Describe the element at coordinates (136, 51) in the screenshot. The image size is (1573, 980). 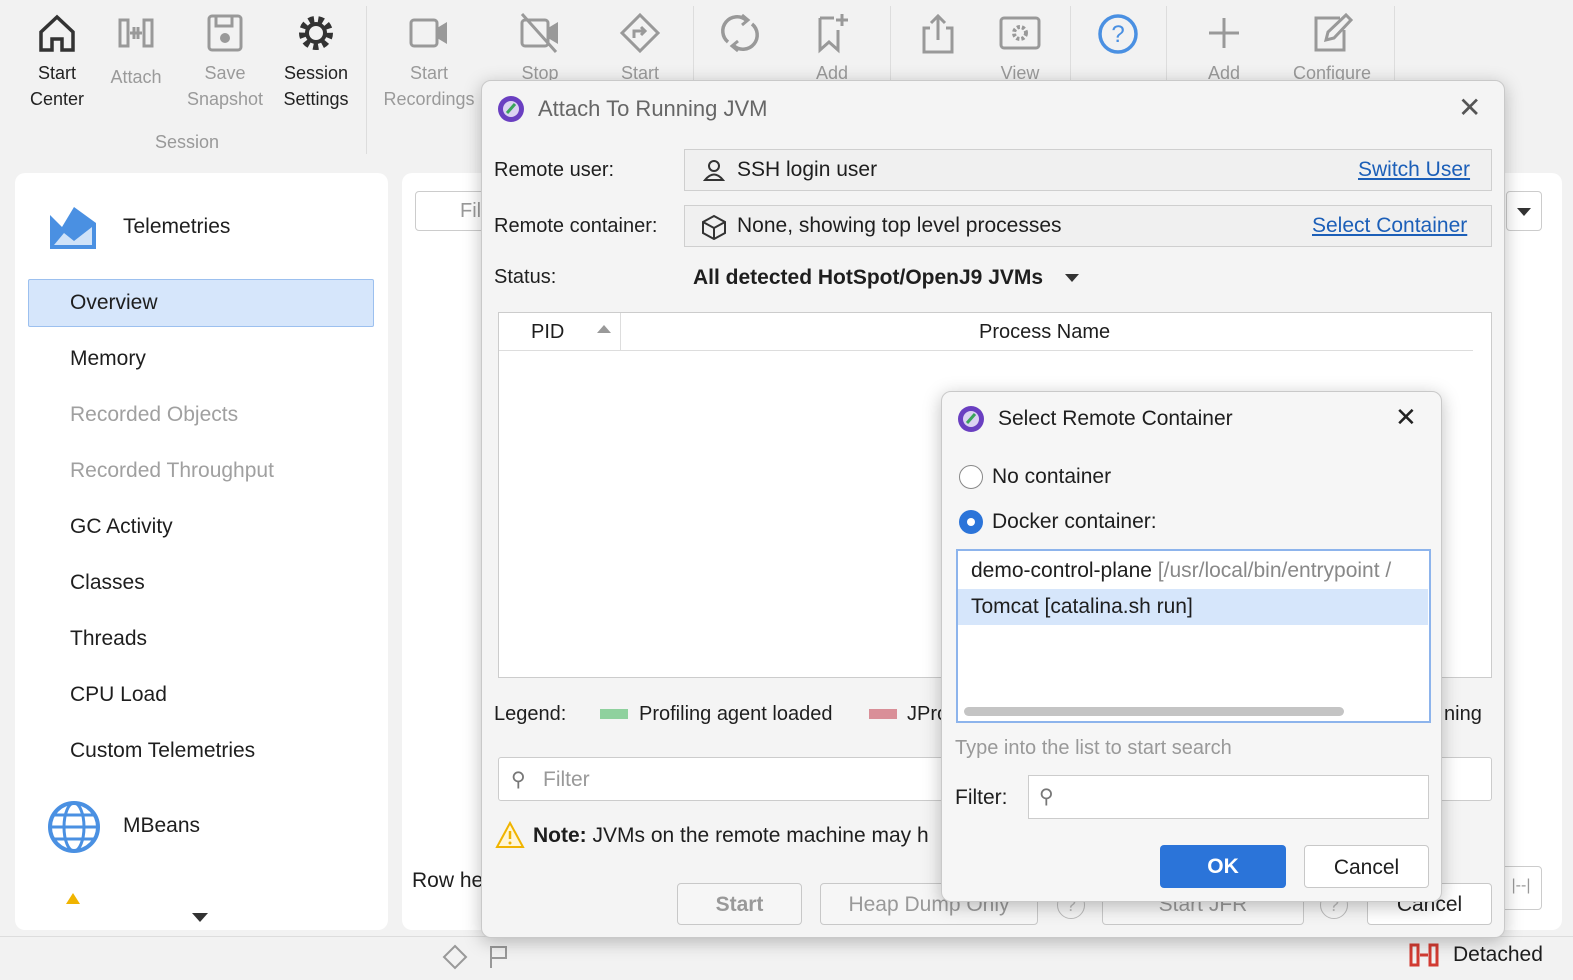
I see `attach-button: Attach` at that location.